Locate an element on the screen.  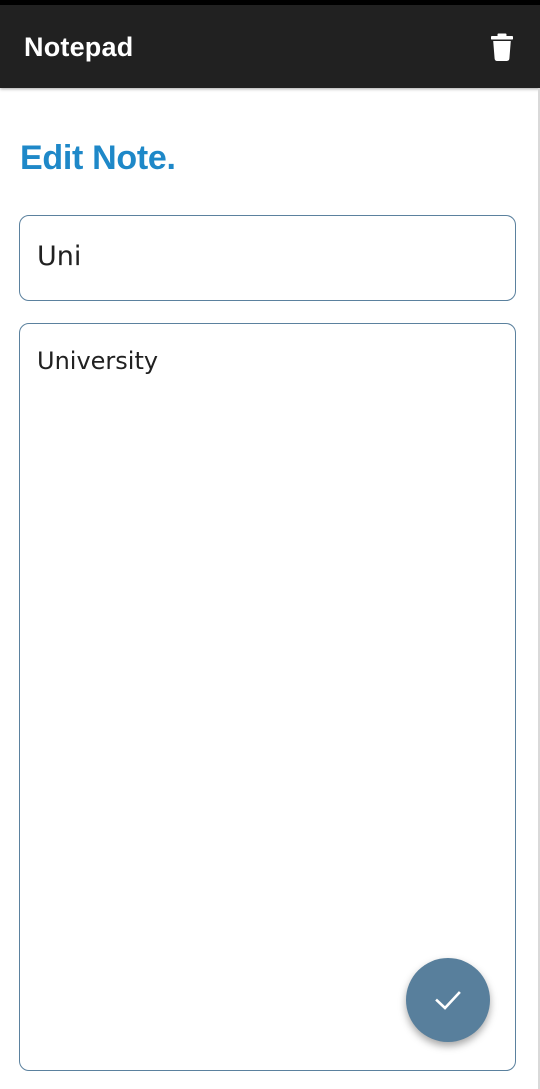
delete-note-button is located at coordinates (502, 47).